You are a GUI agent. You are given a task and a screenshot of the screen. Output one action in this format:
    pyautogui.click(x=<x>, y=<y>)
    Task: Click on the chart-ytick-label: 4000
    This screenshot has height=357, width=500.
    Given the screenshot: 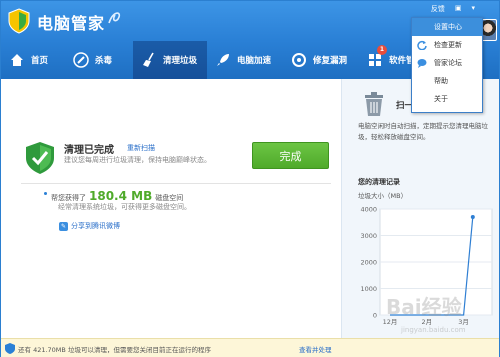 What is the action you would take?
    pyautogui.click(x=368, y=210)
    